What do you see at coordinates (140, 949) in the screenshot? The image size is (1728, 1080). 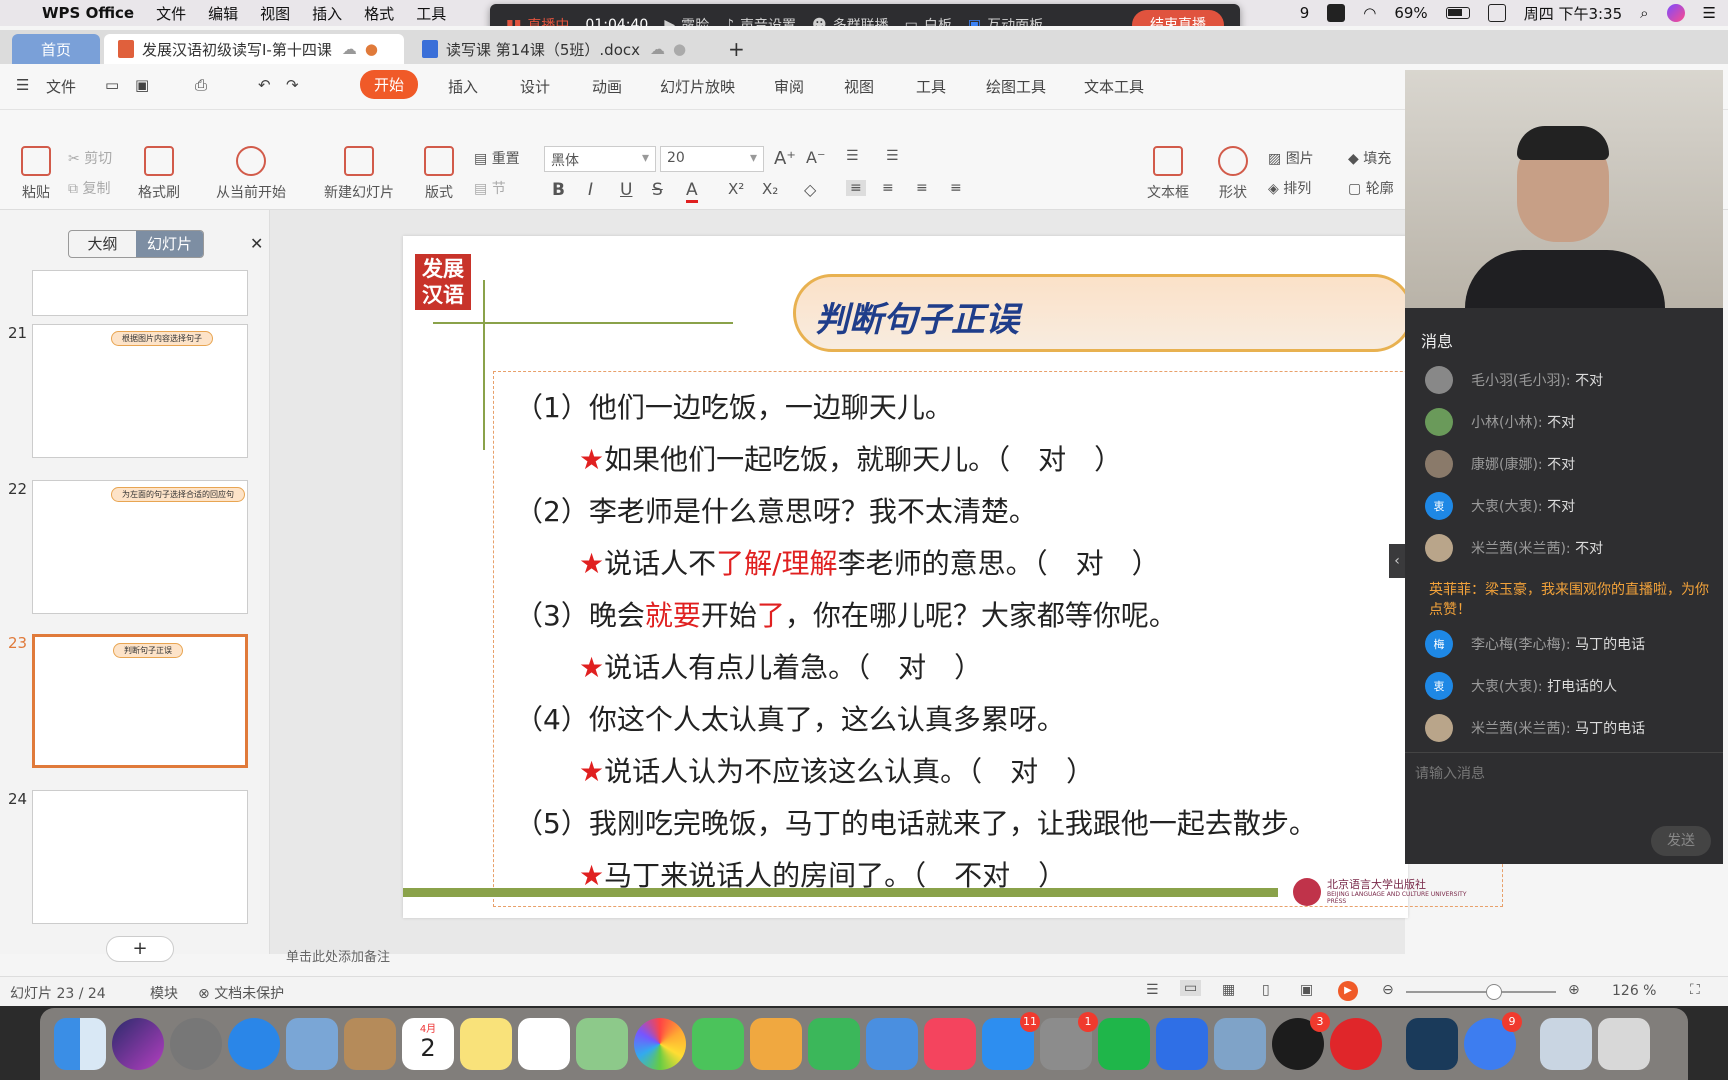 I see `add-slide-button: +` at bounding box center [140, 949].